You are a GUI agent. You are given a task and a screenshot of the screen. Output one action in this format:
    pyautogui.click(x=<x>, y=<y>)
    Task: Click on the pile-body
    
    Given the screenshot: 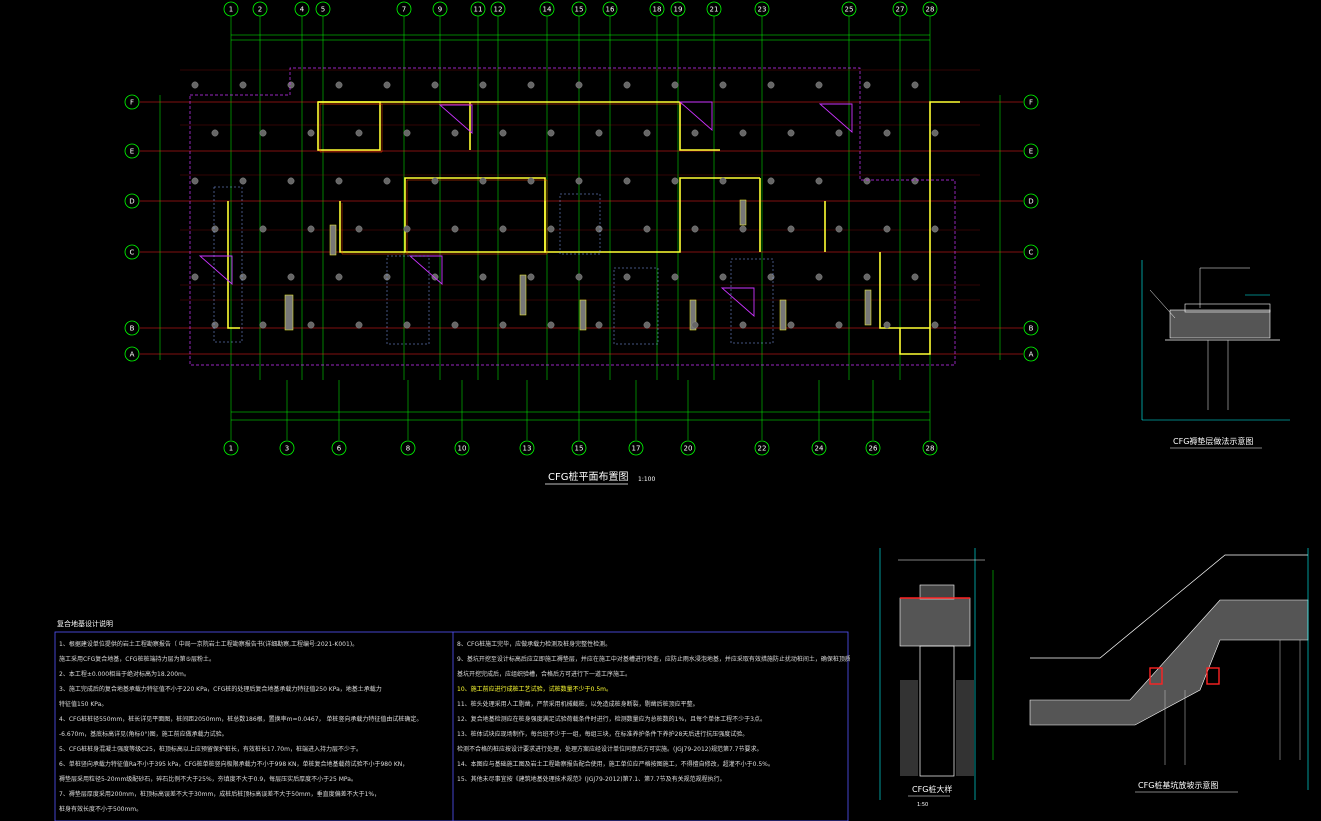 What is the action you would take?
    pyautogui.click(x=937, y=711)
    